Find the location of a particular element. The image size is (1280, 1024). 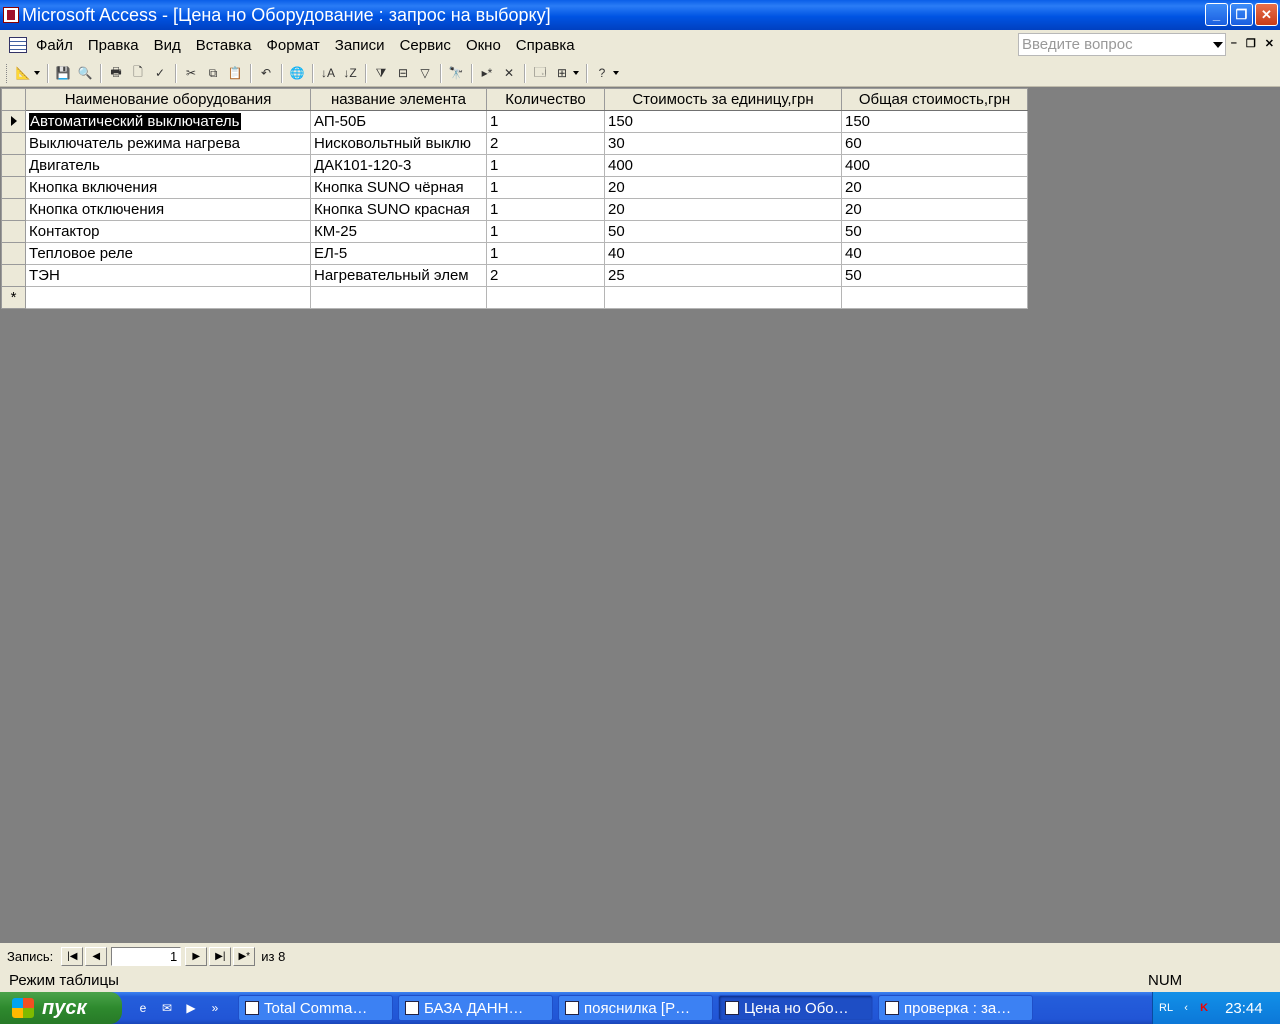

table-cell: Контактор is located at coordinates (168, 231).